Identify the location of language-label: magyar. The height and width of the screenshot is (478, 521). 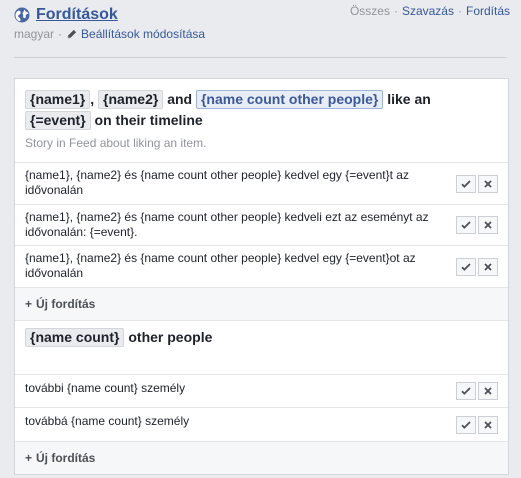
(34, 34).